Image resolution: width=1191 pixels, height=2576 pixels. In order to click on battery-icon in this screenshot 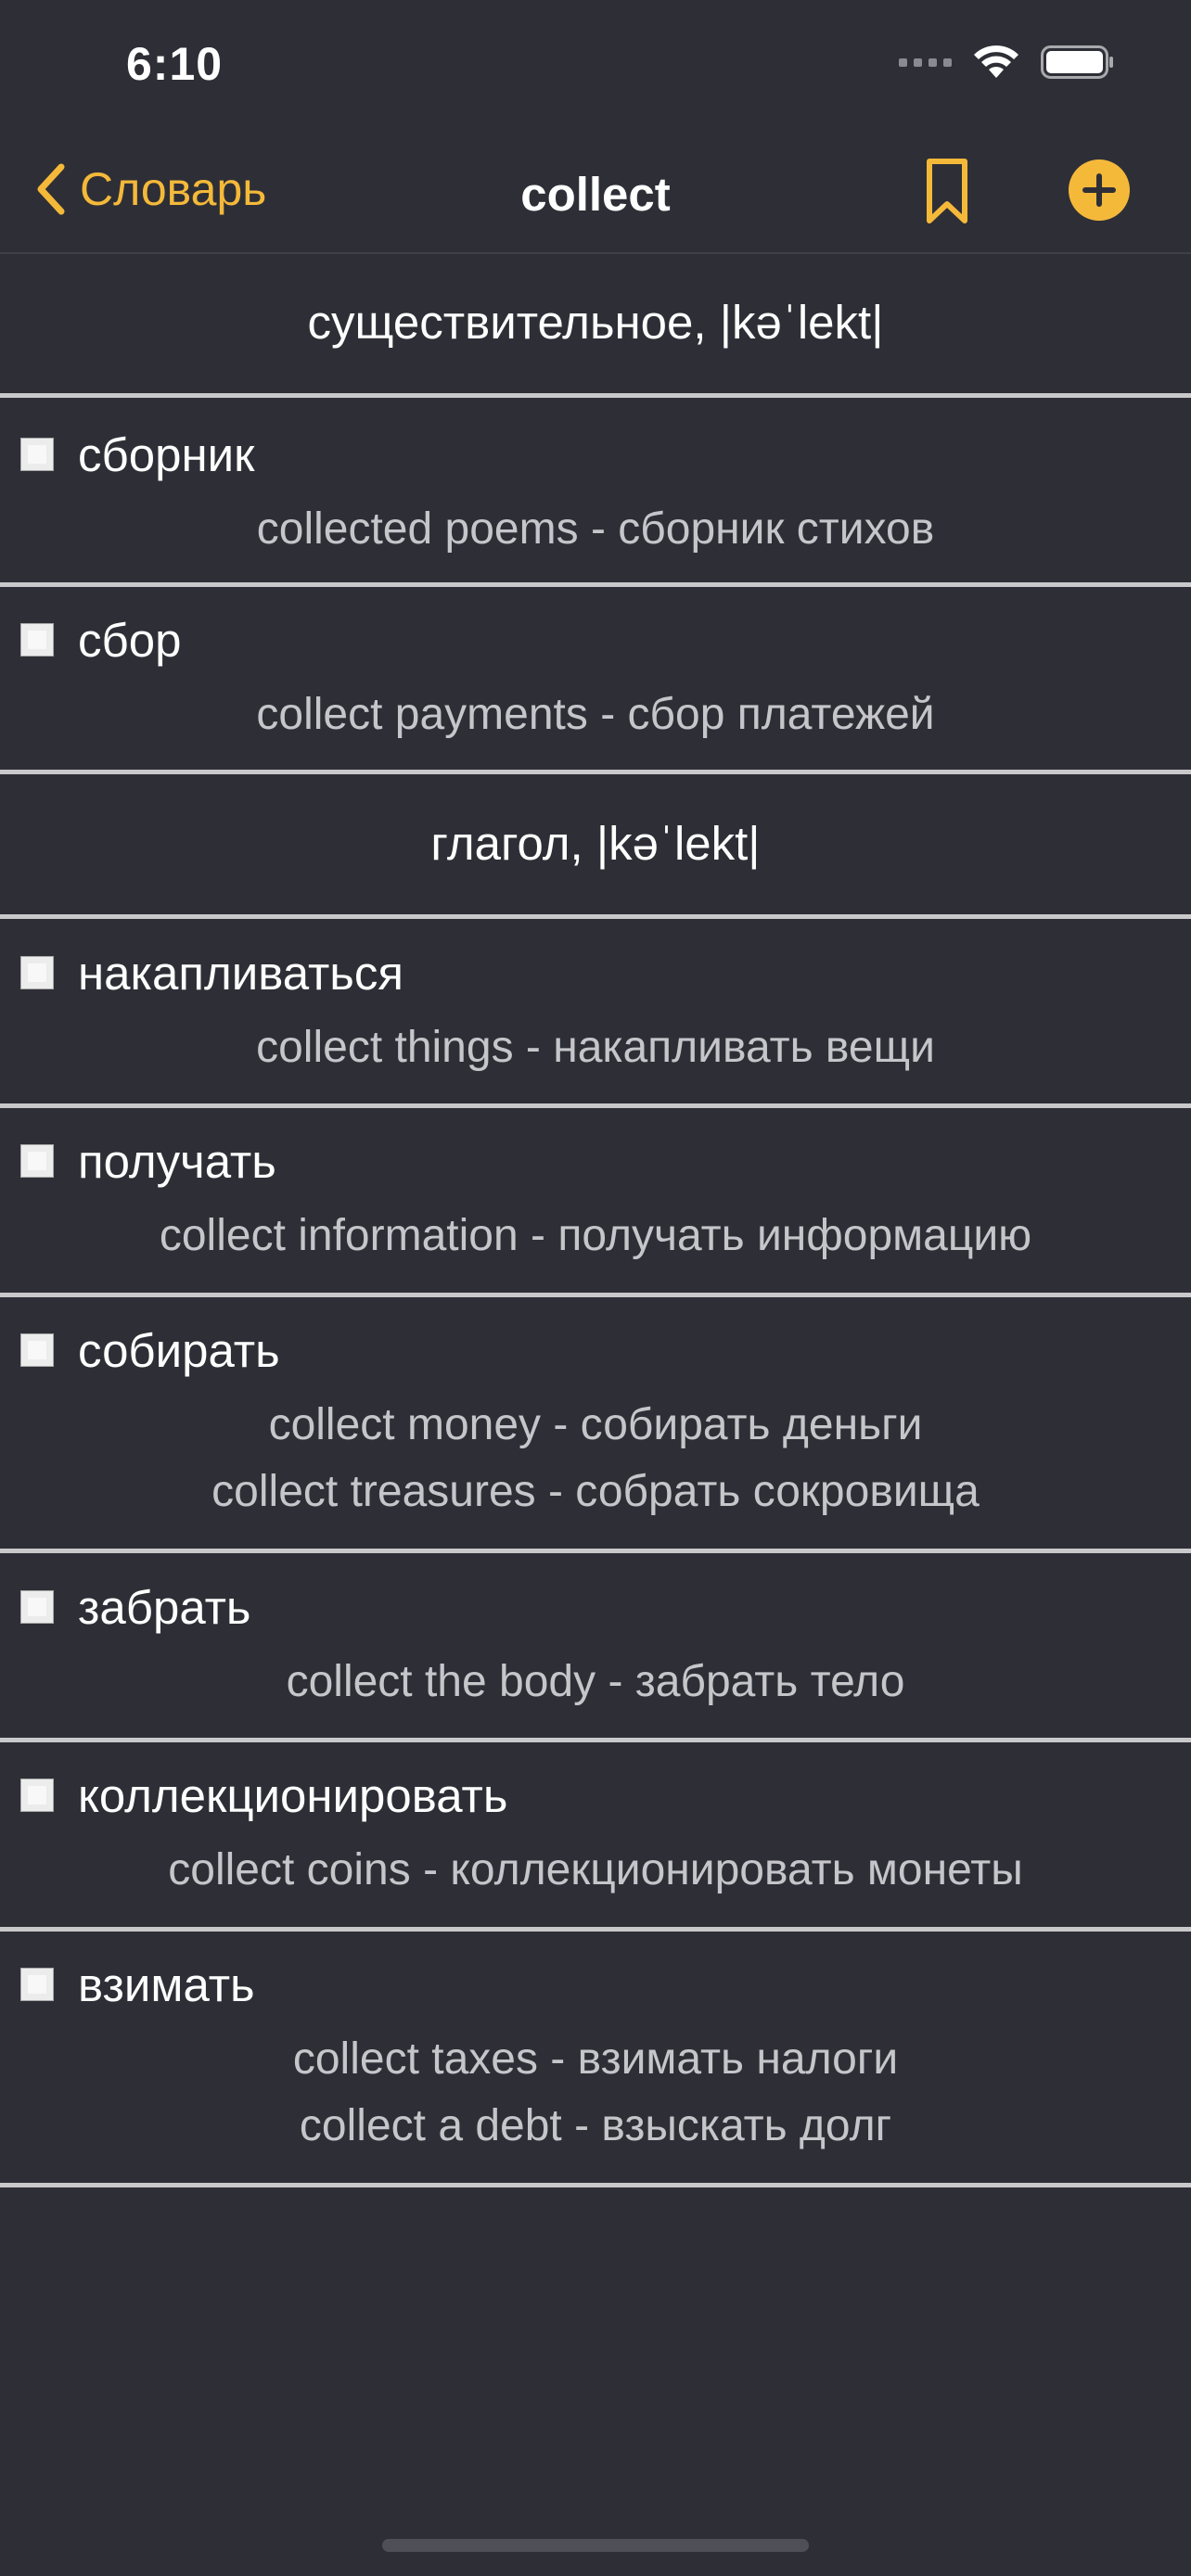, I will do `click(1077, 62)`.